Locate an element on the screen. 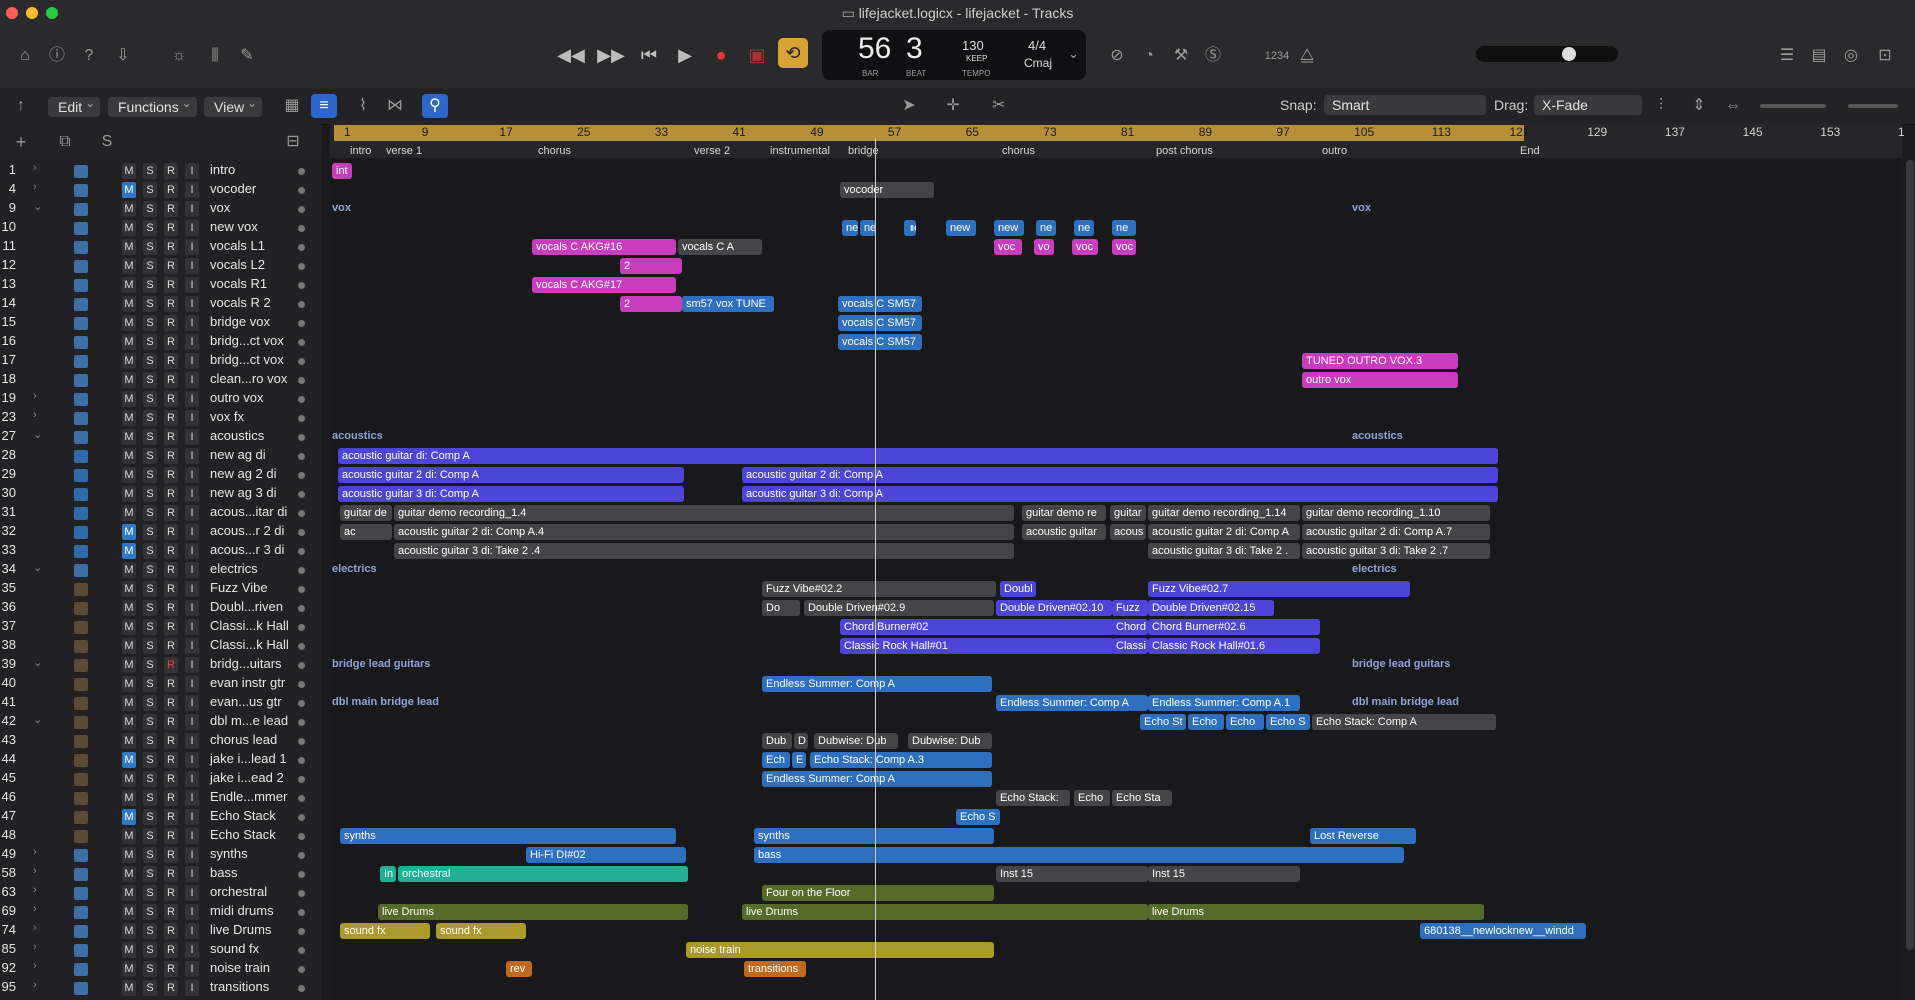 The image size is (1915, 1000). track-row: 43 M S R Ichorus lead is located at coordinates (161, 741).